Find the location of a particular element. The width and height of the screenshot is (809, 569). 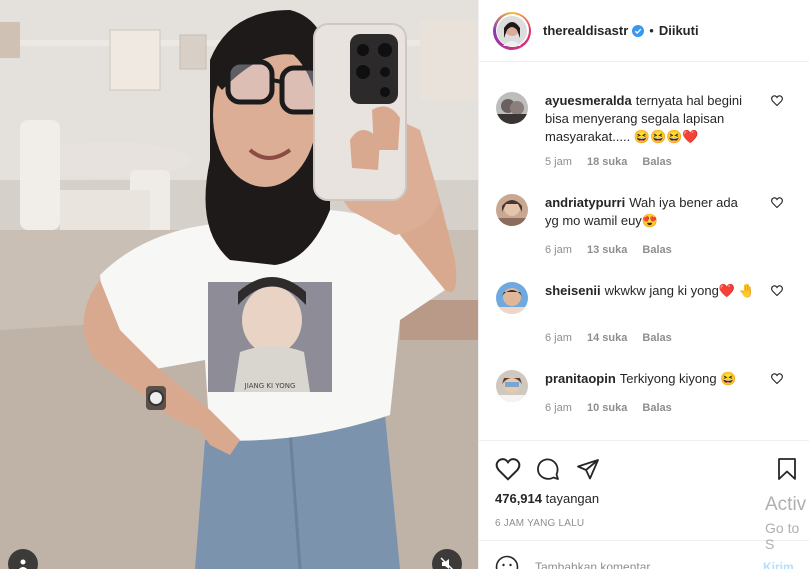

user-icon is located at coordinates (23, 564).